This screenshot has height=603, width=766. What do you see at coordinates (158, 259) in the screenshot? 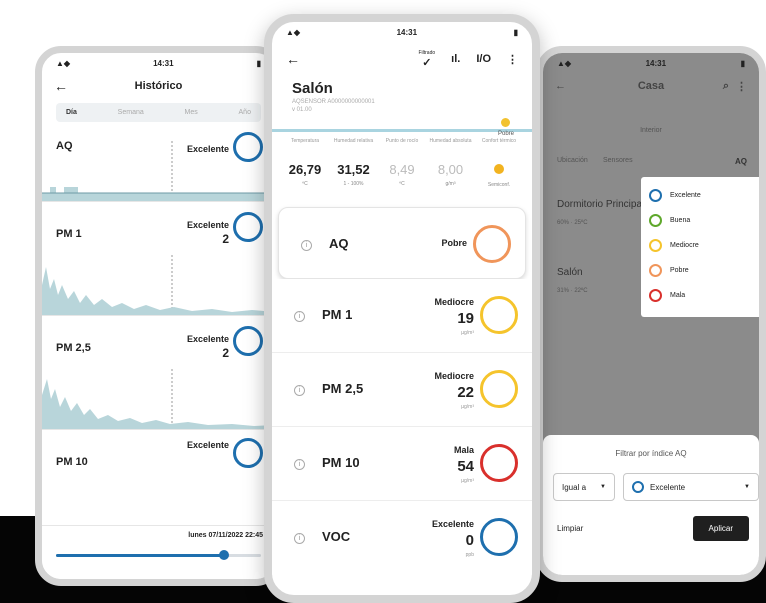
I see `history-row-pm1: PM 1 Excelente 2` at bounding box center [158, 259].